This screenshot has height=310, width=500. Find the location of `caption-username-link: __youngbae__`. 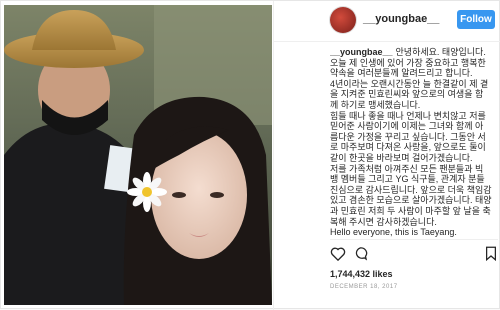

caption-username-link: __youngbae__ is located at coordinates (361, 52).